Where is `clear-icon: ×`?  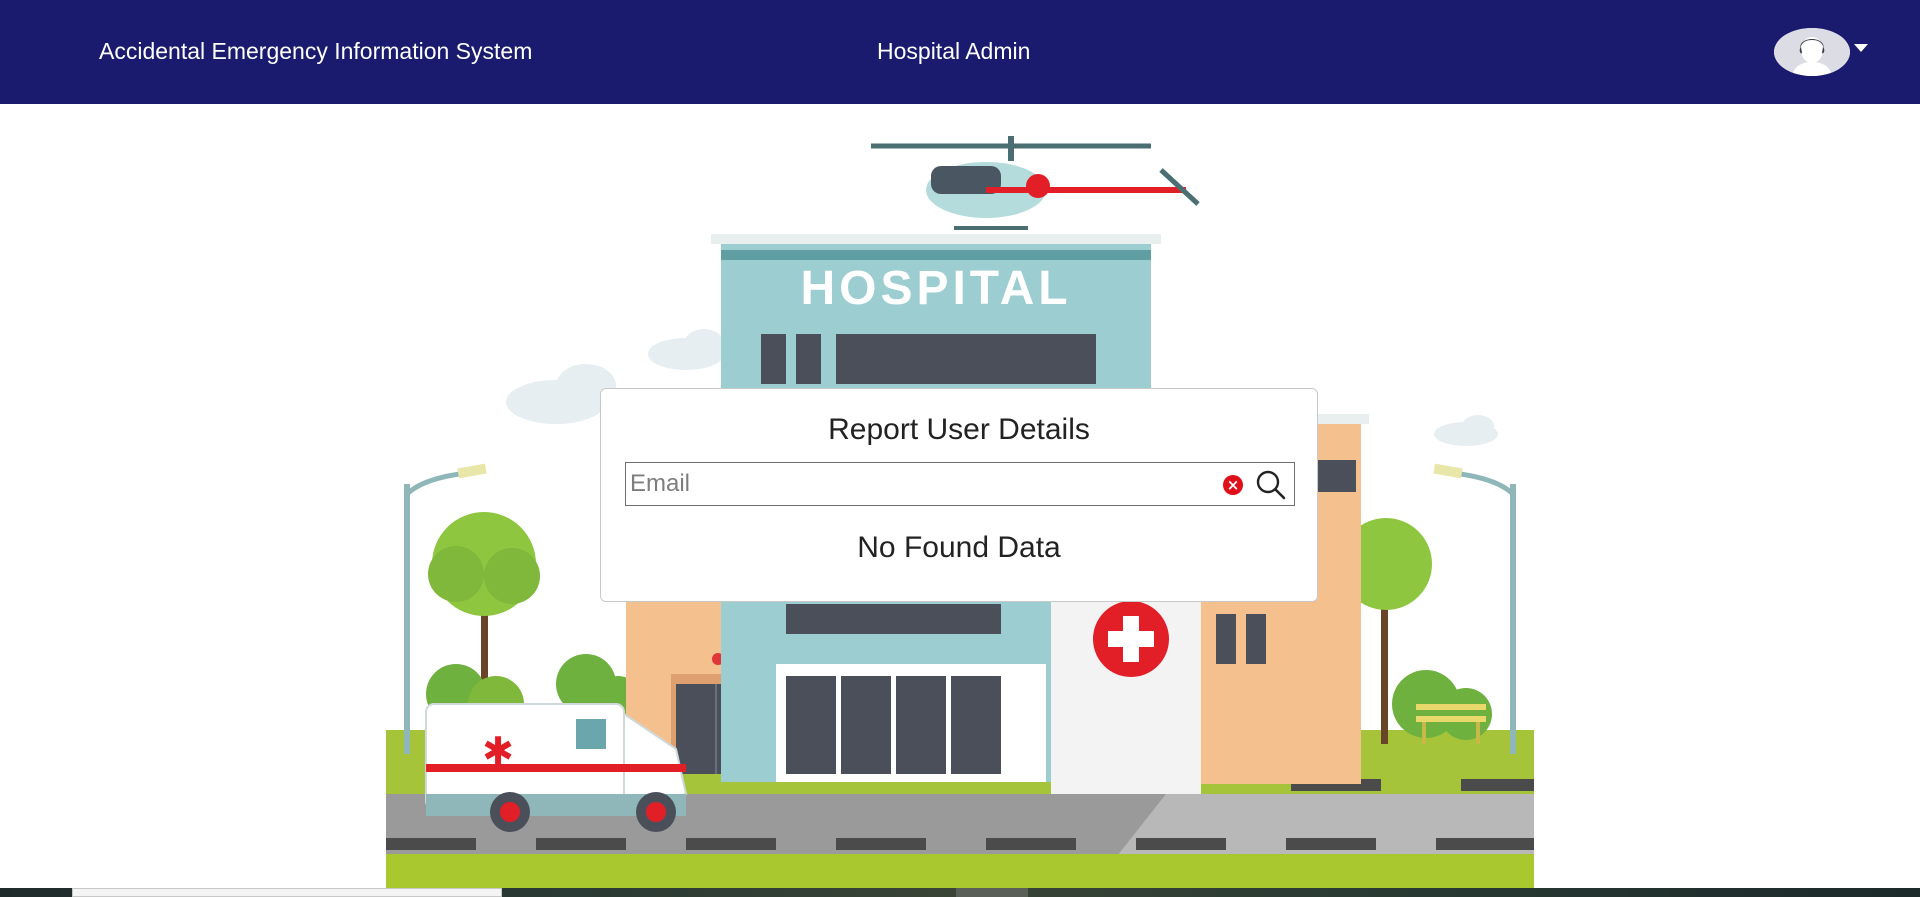
clear-icon: × is located at coordinates (1233, 485).